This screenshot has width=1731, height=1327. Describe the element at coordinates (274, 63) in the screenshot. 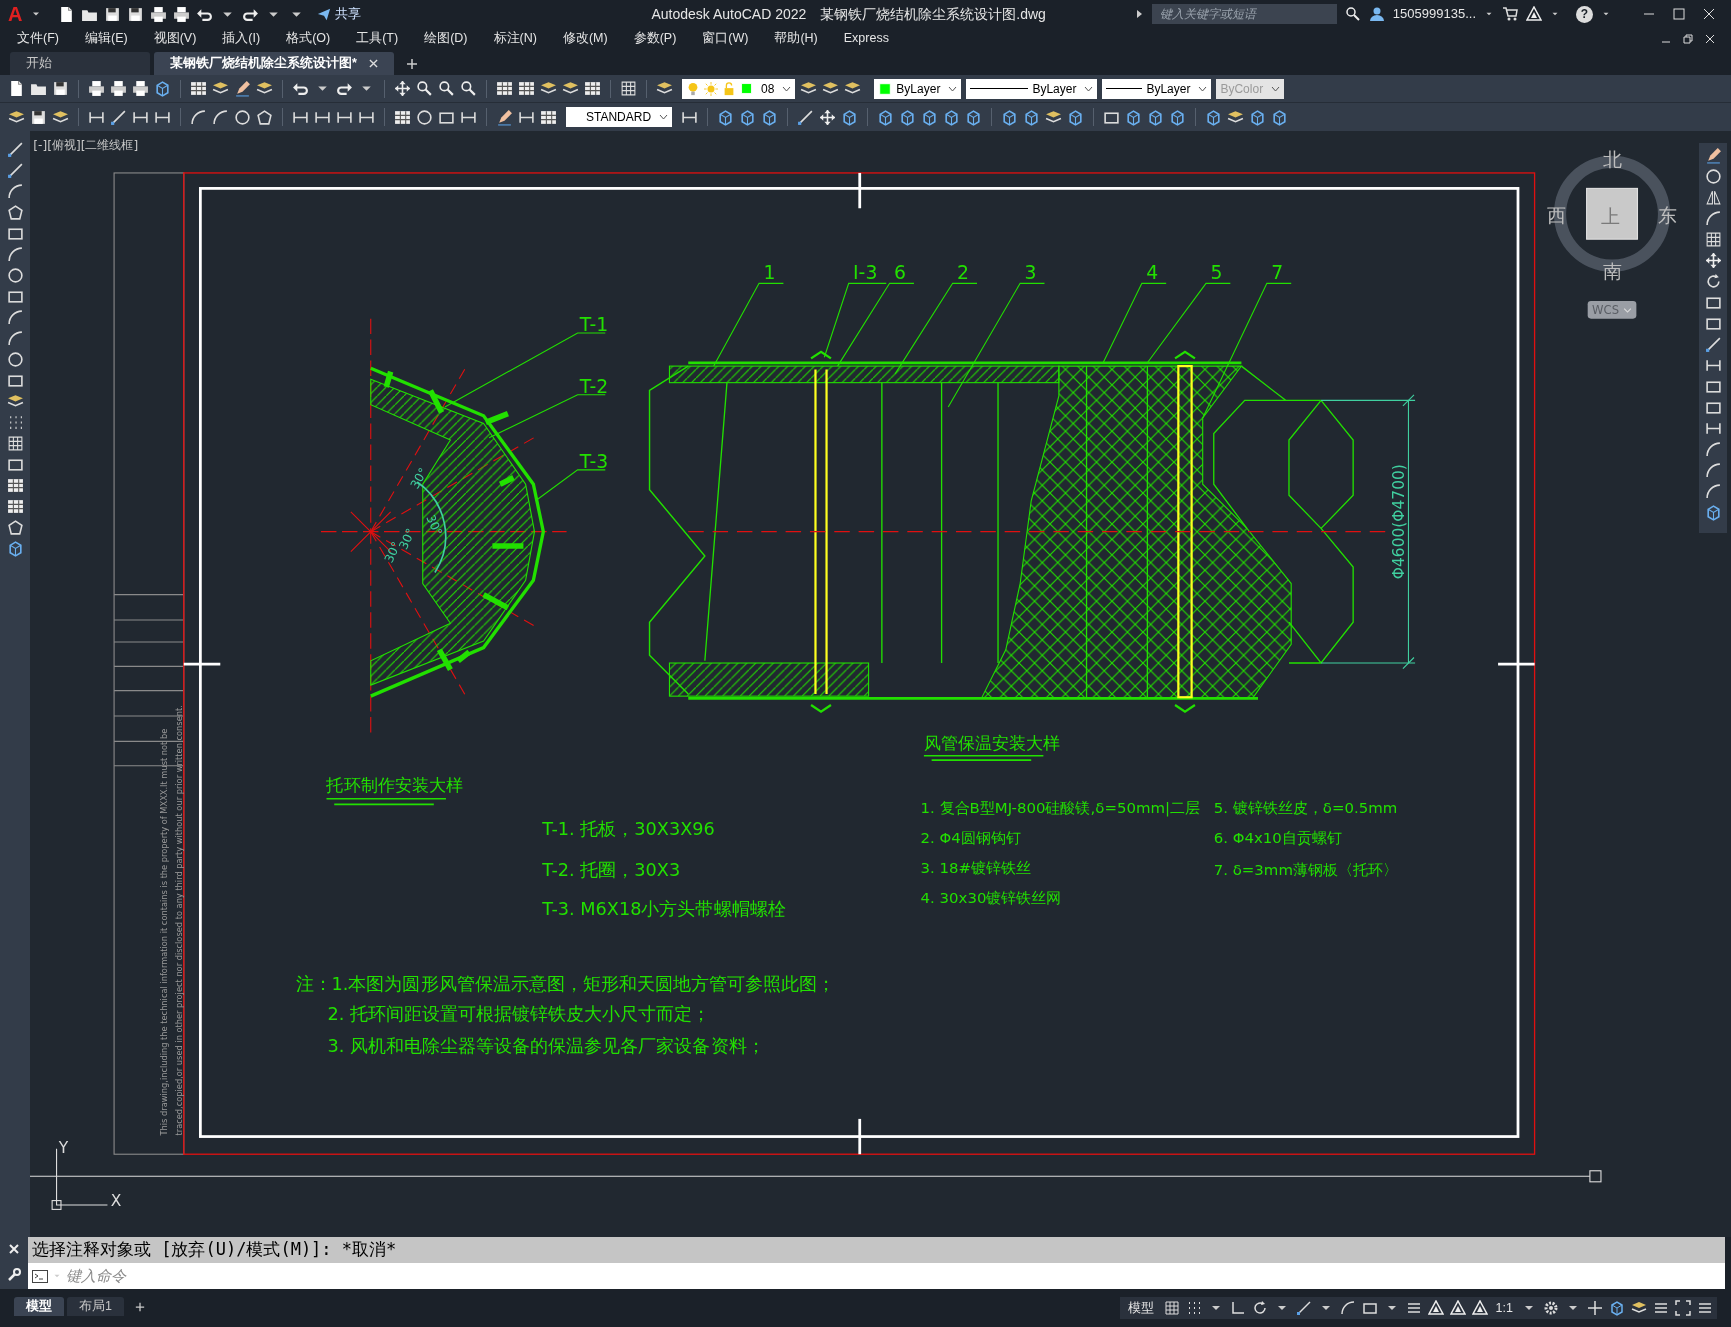

I see `document-tab: 某钢铁厂烧结机除尘系统设计图*` at that location.